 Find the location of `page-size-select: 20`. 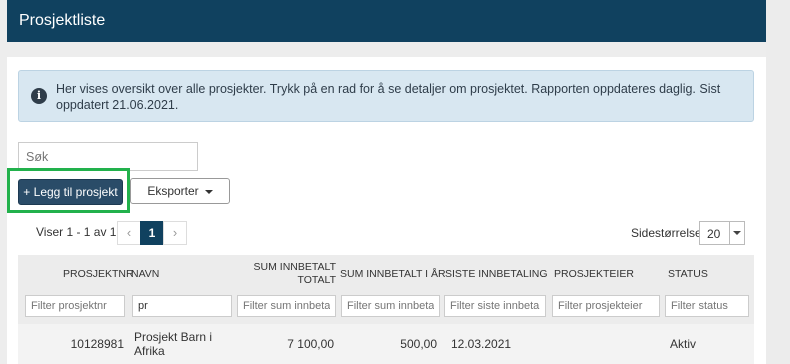

page-size-select: 20 is located at coordinates (722, 233).